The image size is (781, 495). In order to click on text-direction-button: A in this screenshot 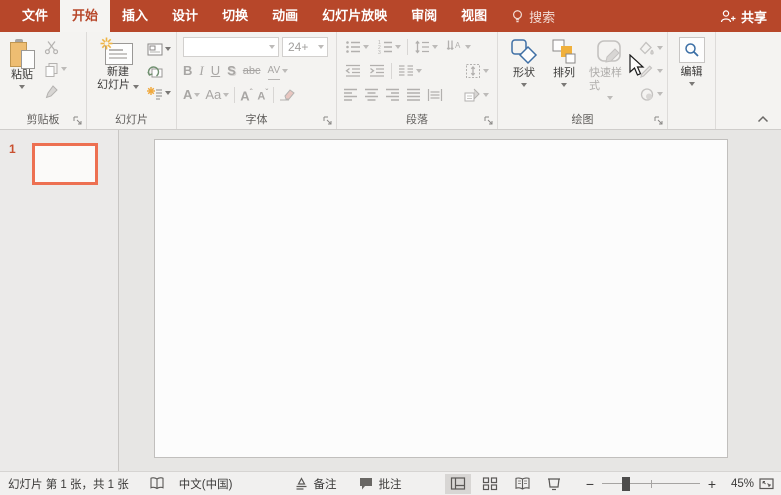, I will do `click(458, 47)`.